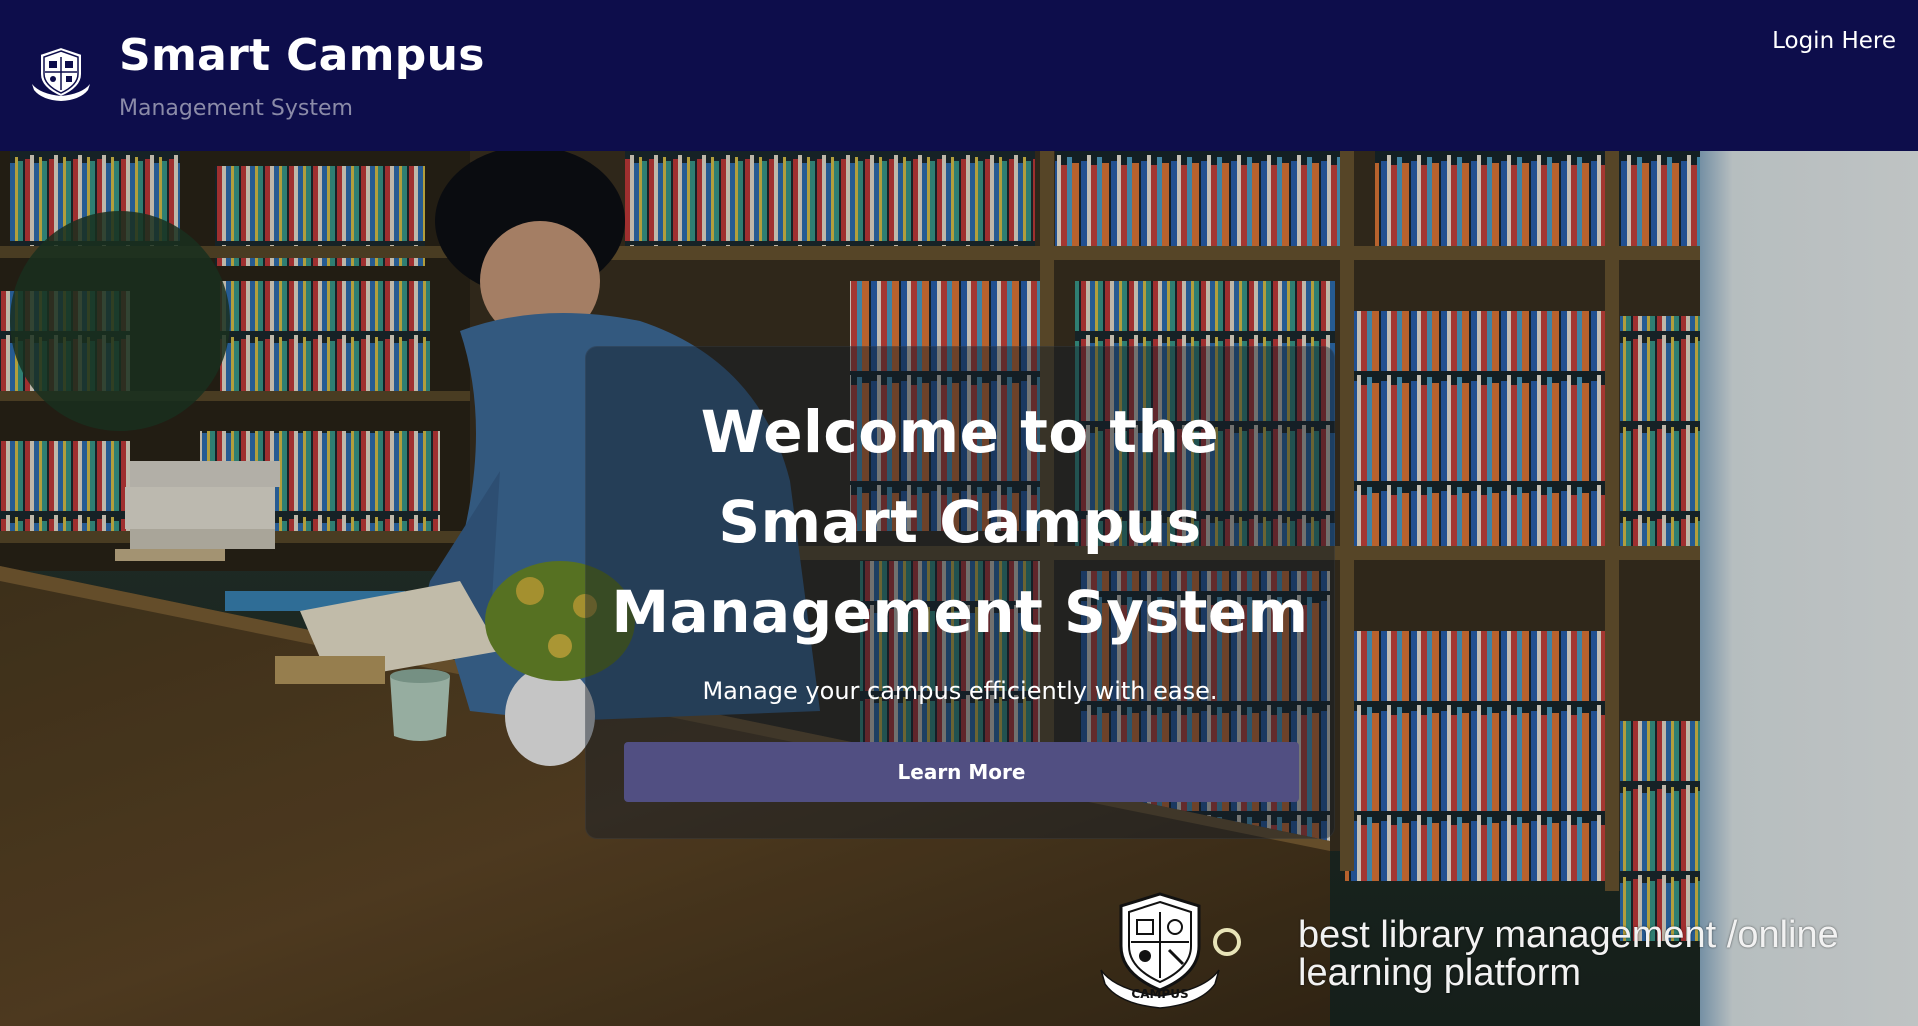  Describe the element at coordinates (236, 108) in the screenshot. I see `brand-subtitle: Management System` at that location.